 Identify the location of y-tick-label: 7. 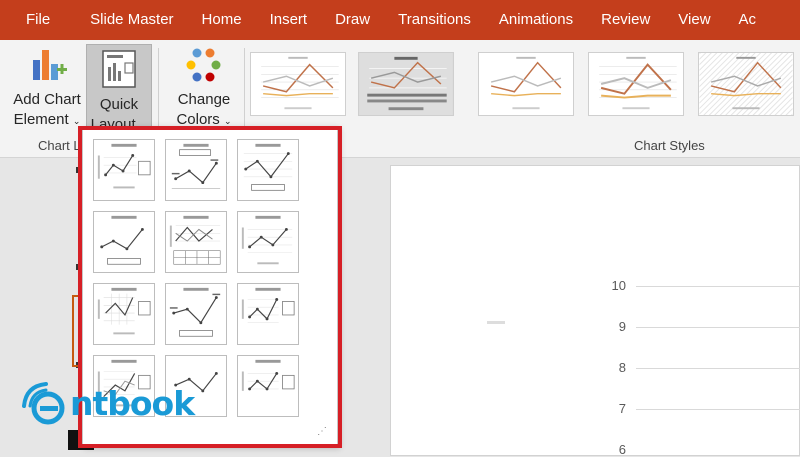
(622, 408).